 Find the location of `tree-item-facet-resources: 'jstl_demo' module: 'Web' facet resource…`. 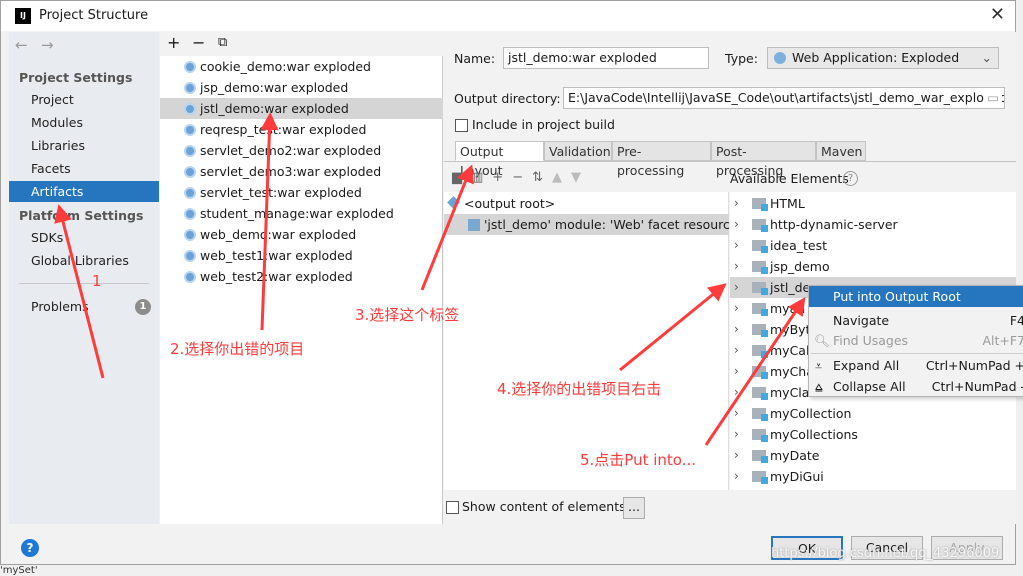

tree-item-facet-resources: 'jstl_demo' module: 'Web' facet resource… is located at coordinates (594, 224).